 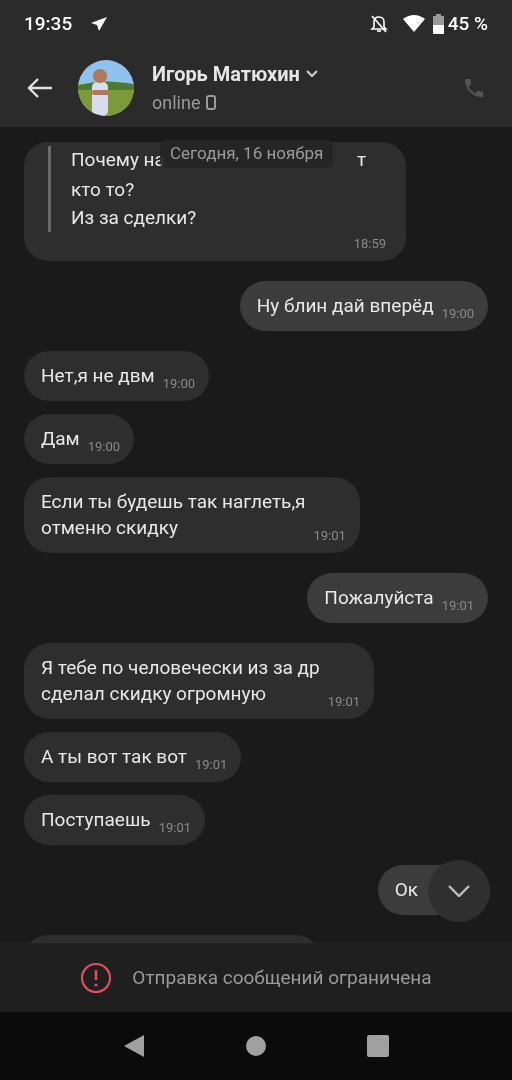 I want to click on message-text: Если ты будешь так наглеть,я отменю скидку, so click(x=173, y=515).